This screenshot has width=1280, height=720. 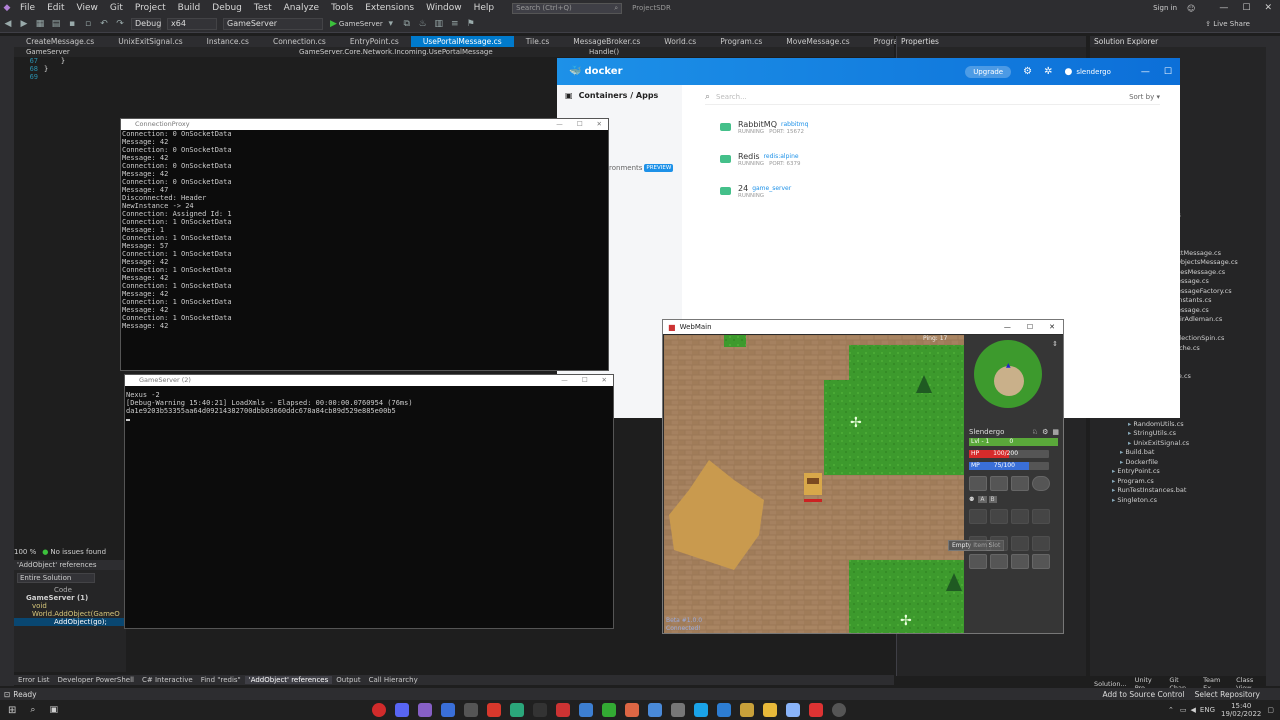 I want to click on minimap-scroll: ⇕, so click(x=1055, y=344).